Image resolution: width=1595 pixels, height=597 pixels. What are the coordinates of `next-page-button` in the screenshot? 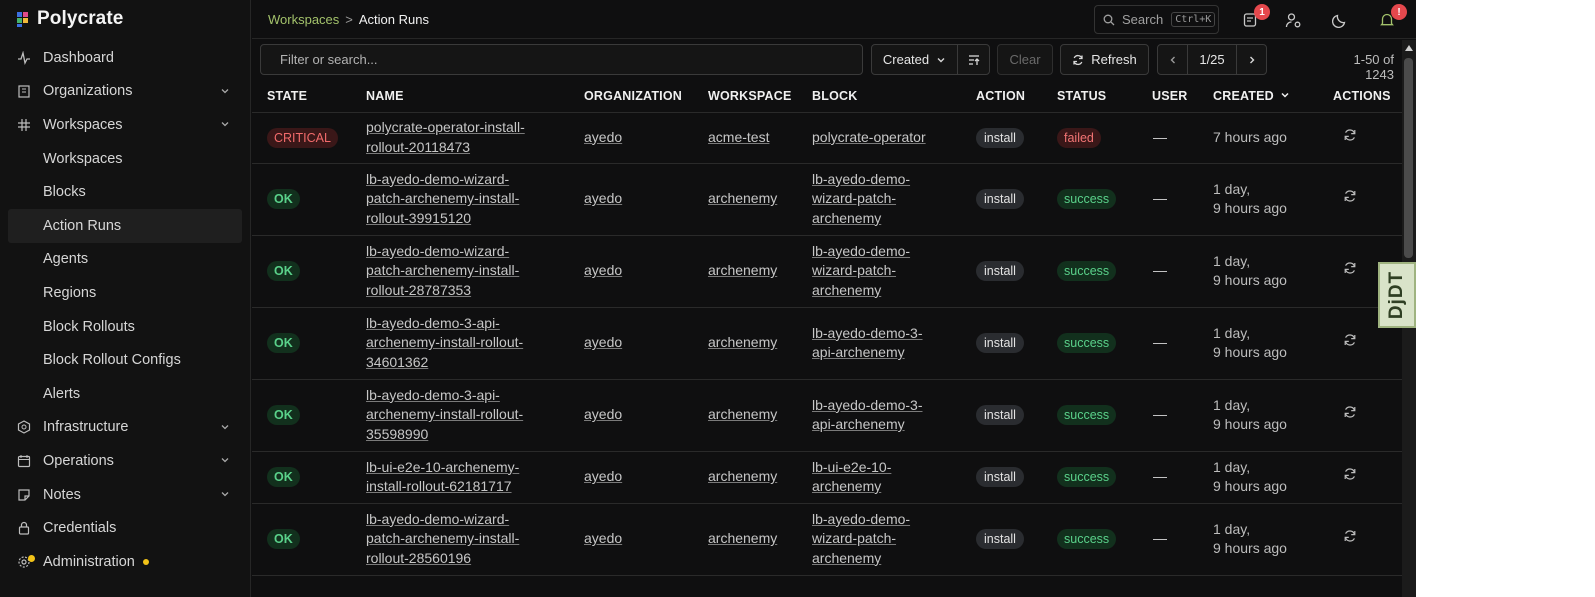 It's located at (1251, 59).